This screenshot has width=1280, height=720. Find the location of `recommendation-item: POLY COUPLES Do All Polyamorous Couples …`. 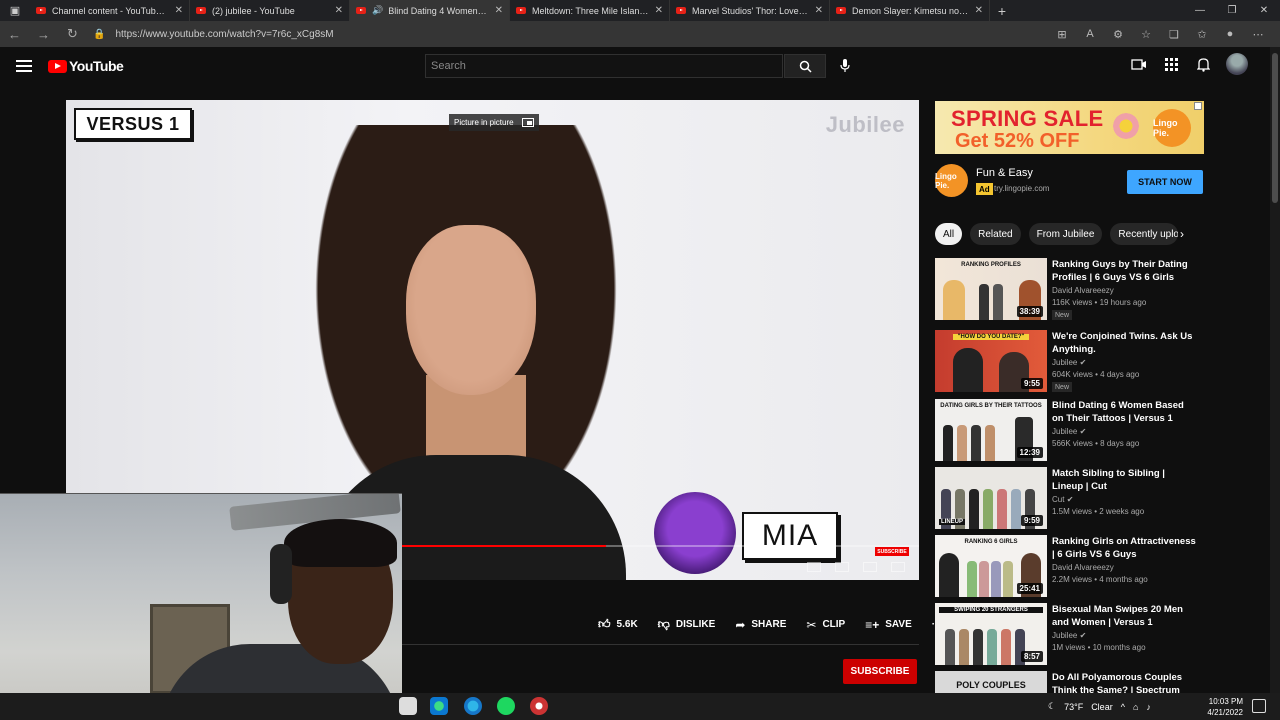

recommendation-item: POLY COUPLES Do All Polyamorous Couples … is located at coordinates (1065, 682).